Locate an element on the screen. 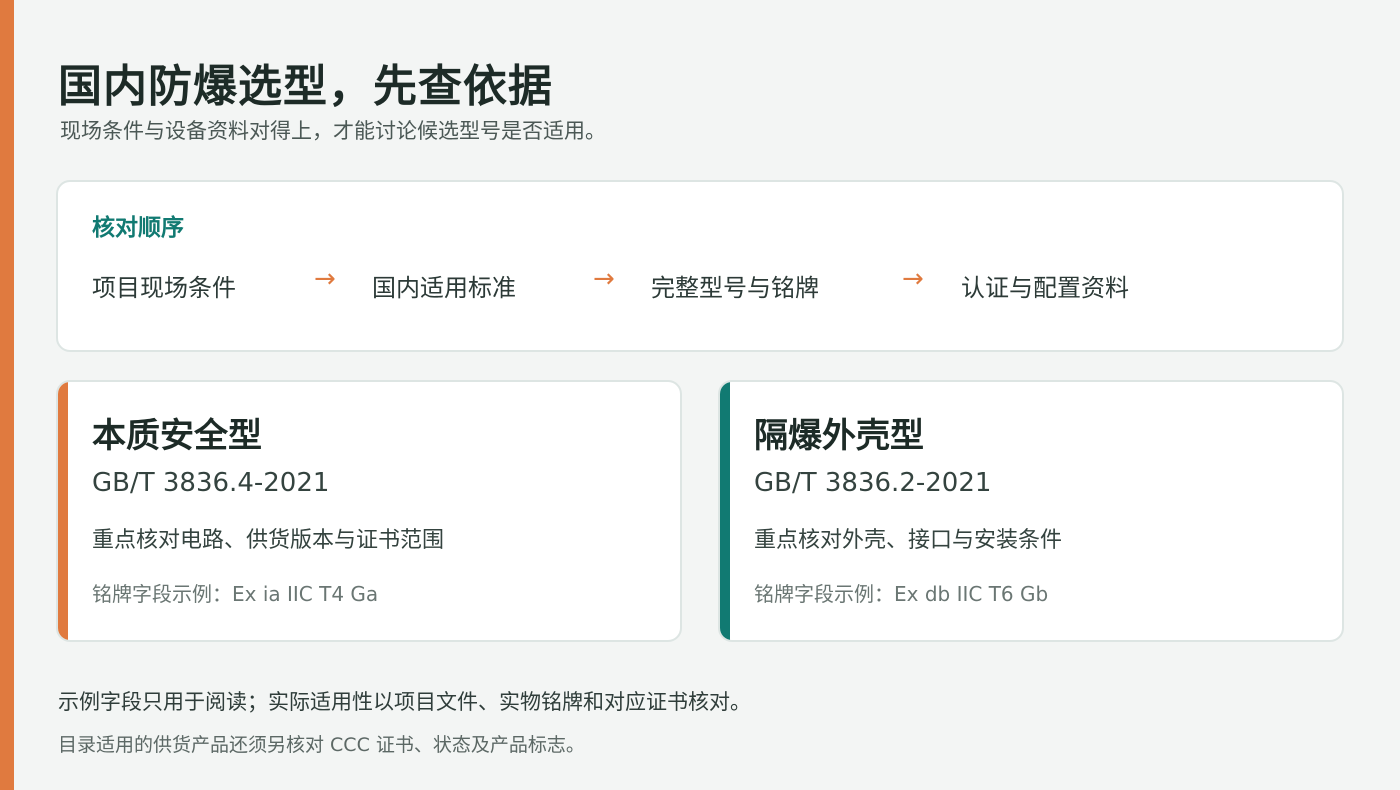 The image size is (1400, 790). type-standard: GB/T 3836.4-2021 is located at coordinates (211, 483).